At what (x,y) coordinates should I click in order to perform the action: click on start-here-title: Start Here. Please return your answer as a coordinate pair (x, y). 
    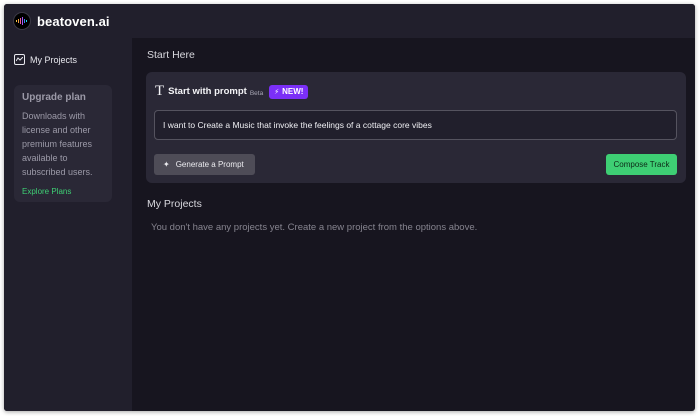
    Looking at the image, I should click on (171, 55).